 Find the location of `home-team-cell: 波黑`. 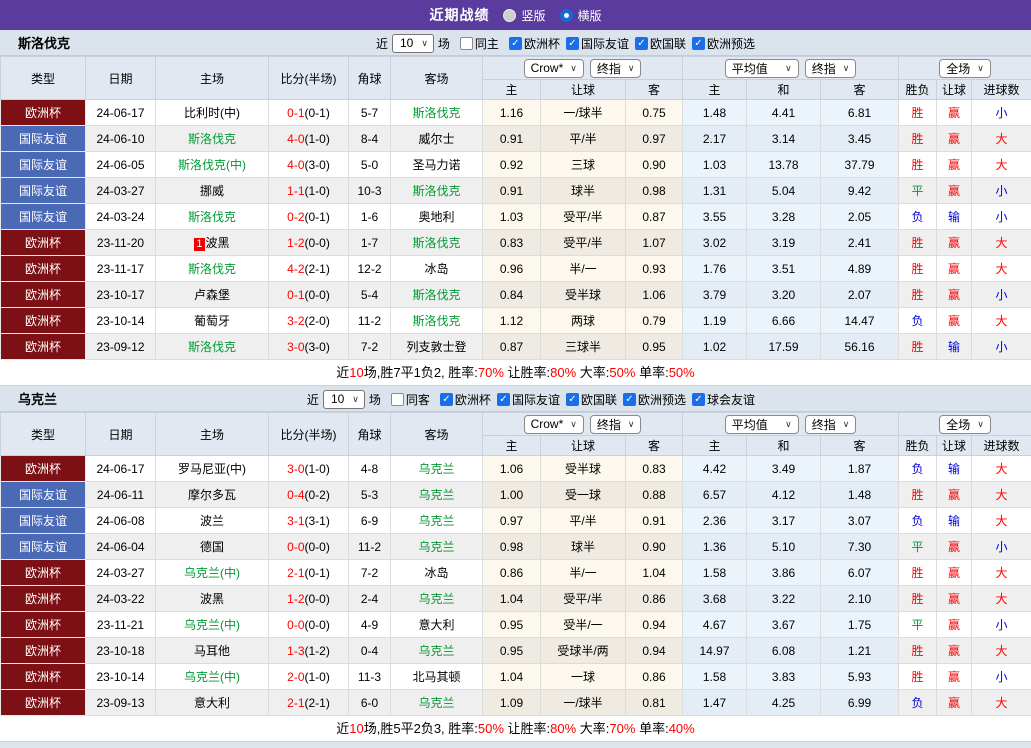

home-team-cell: 波黑 is located at coordinates (212, 599).